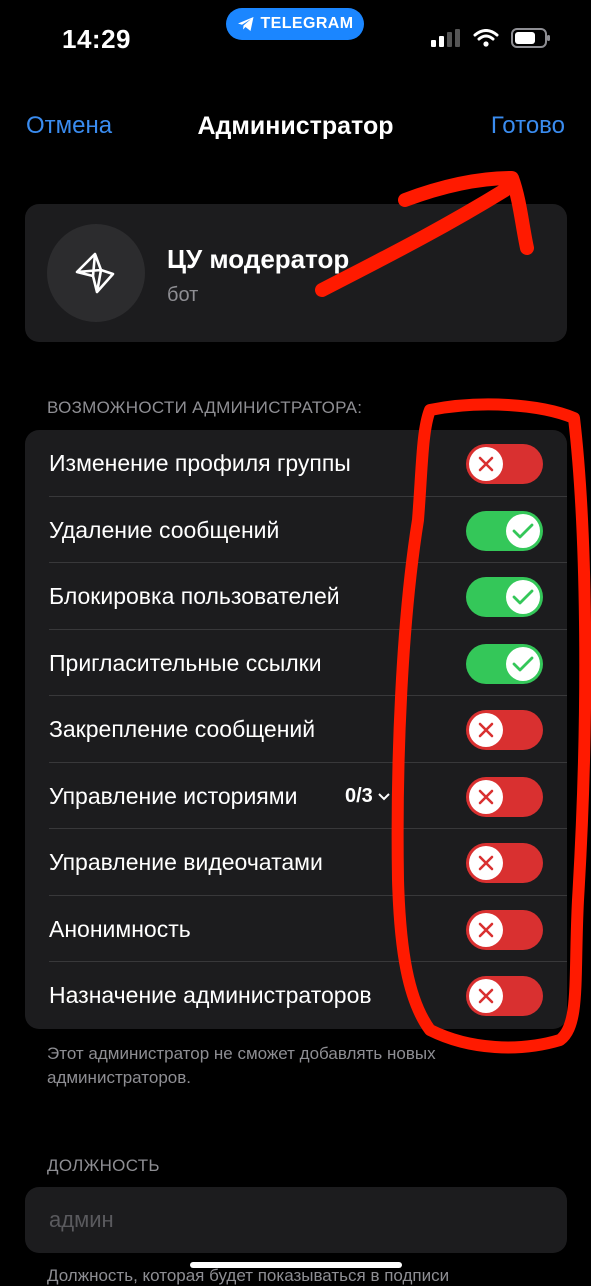 Image resolution: width=591 pixels, height=1286 pixels. Describe the element at coordinates (504, 996) in the screenshot. I see `add-admins-toggle` at that location.